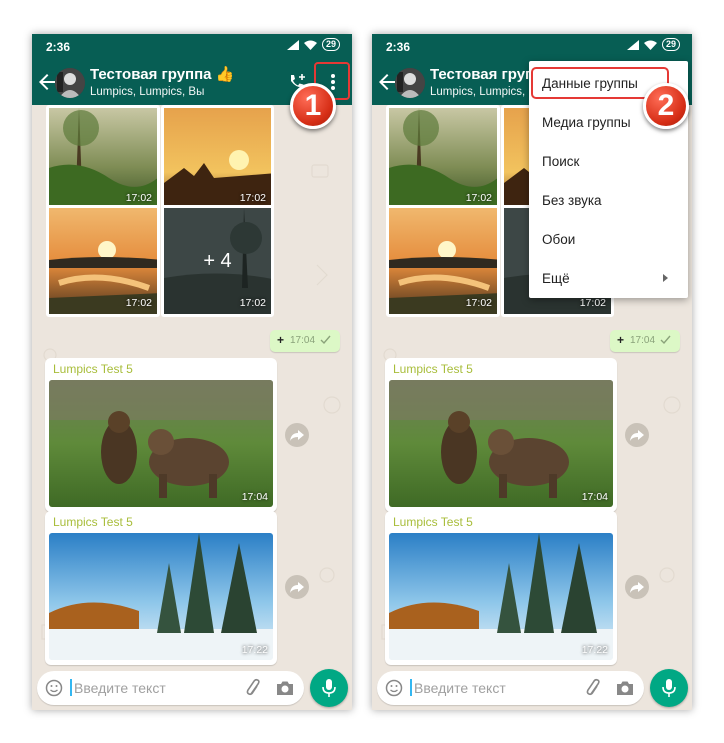 Image resolution: width=724 pixels, height=743 pixels. What do you see at coordinates (608, 160) in the screenshot?
I see `menu-item-search: Поиск` at bounding box center [608, 160].